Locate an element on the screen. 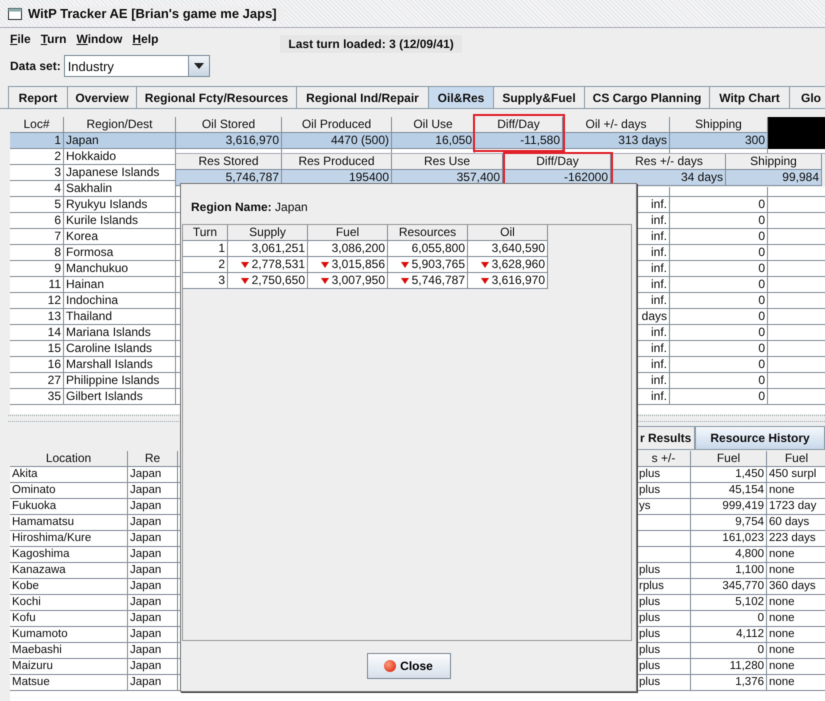 The width and height of the screenshot is (825, 701). menu-item: File is located at coordinates (20, 39).